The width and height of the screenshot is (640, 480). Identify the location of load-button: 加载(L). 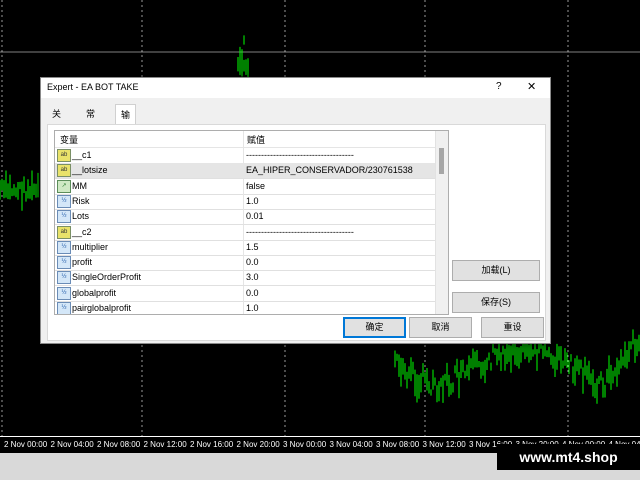
(496, 270).